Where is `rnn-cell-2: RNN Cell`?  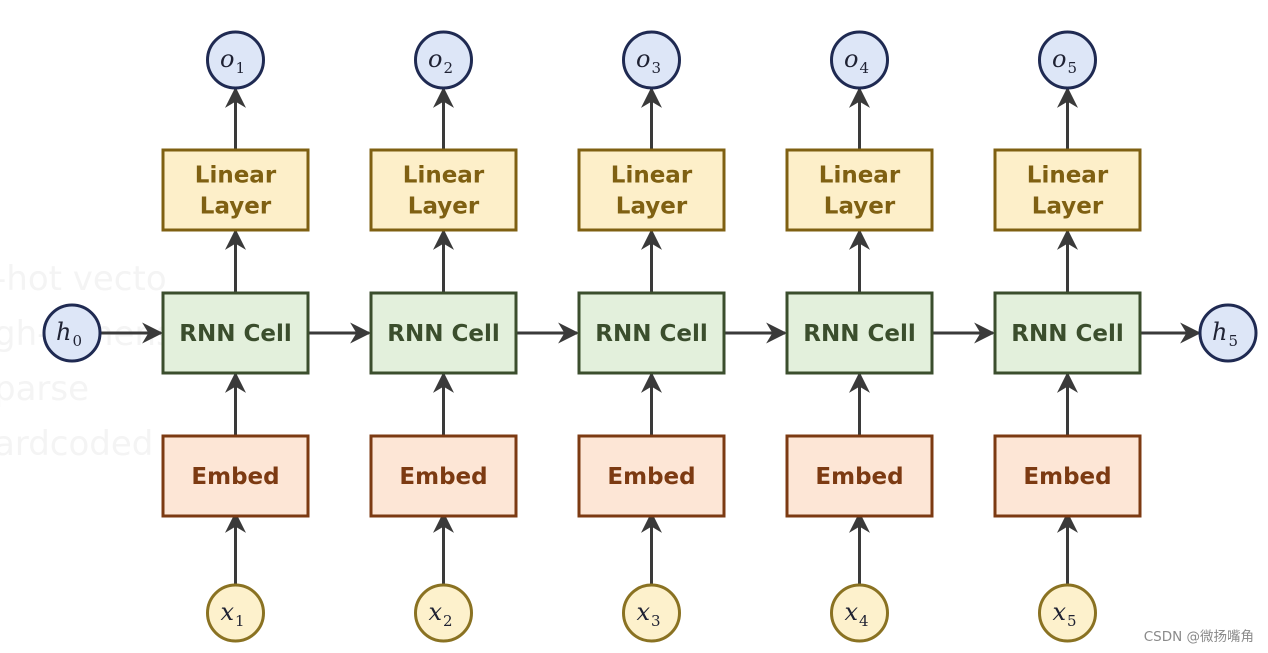
rnn-cell-2: RNN Cell is located at coordinates (443, 333).